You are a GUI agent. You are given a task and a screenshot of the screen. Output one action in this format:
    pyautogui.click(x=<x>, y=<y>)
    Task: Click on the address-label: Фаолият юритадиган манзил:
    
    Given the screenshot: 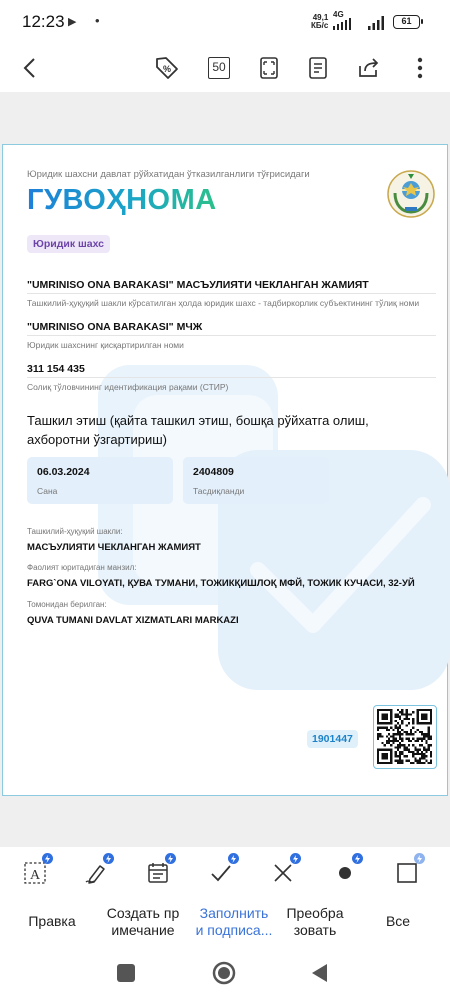 What is the action you would take?
    pyautogui.click(x=82, y=567)
    